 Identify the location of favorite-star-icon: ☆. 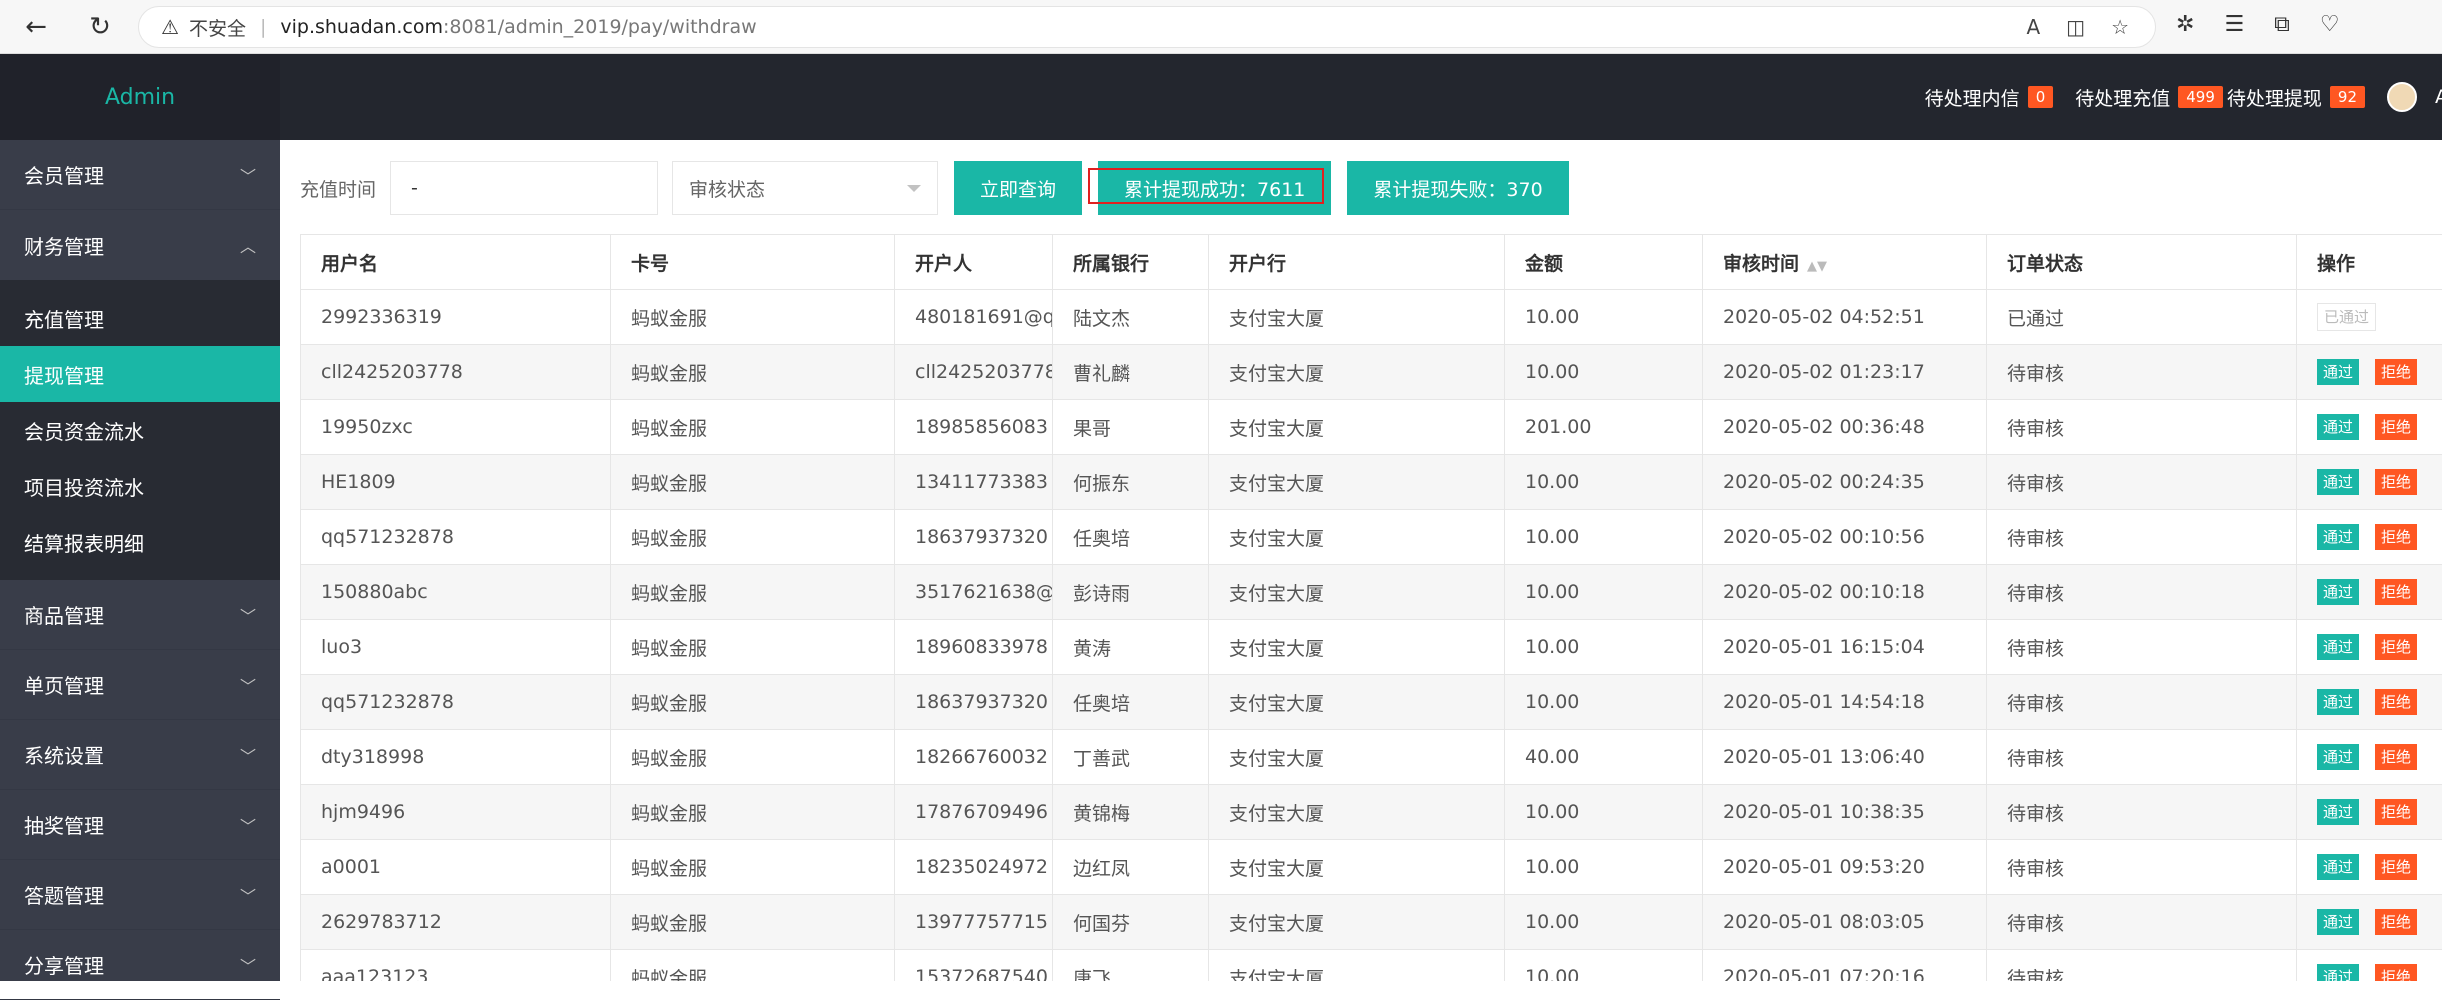
(2120, 27).